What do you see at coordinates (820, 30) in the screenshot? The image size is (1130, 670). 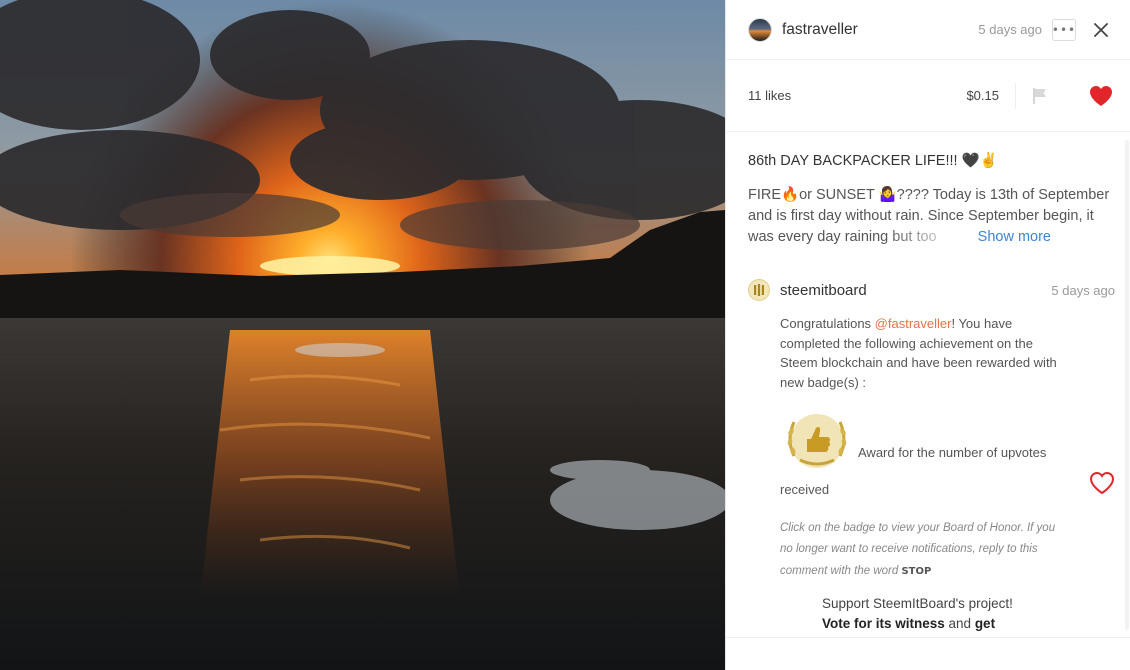 I see `author-name: fastraveller` at bounding box center [820, 30].